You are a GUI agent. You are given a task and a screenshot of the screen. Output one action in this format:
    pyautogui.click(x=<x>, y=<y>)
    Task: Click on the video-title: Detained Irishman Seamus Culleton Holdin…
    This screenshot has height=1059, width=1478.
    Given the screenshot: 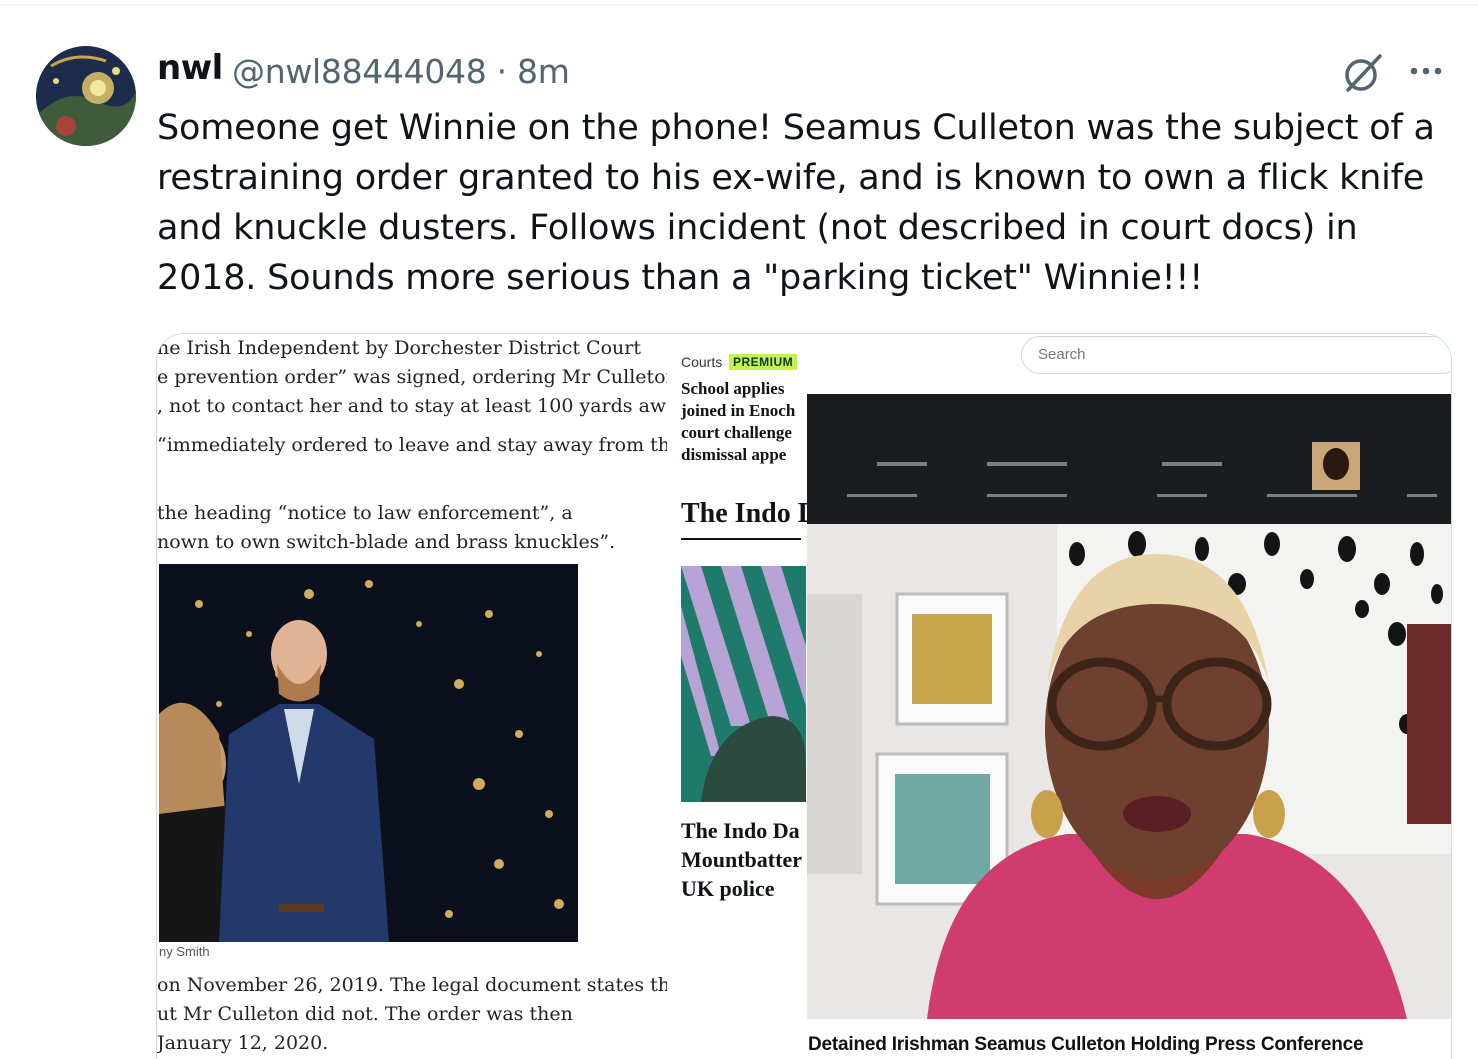 What is the action you would take?
    pyautogui.click(x=1086, y=1044)
    